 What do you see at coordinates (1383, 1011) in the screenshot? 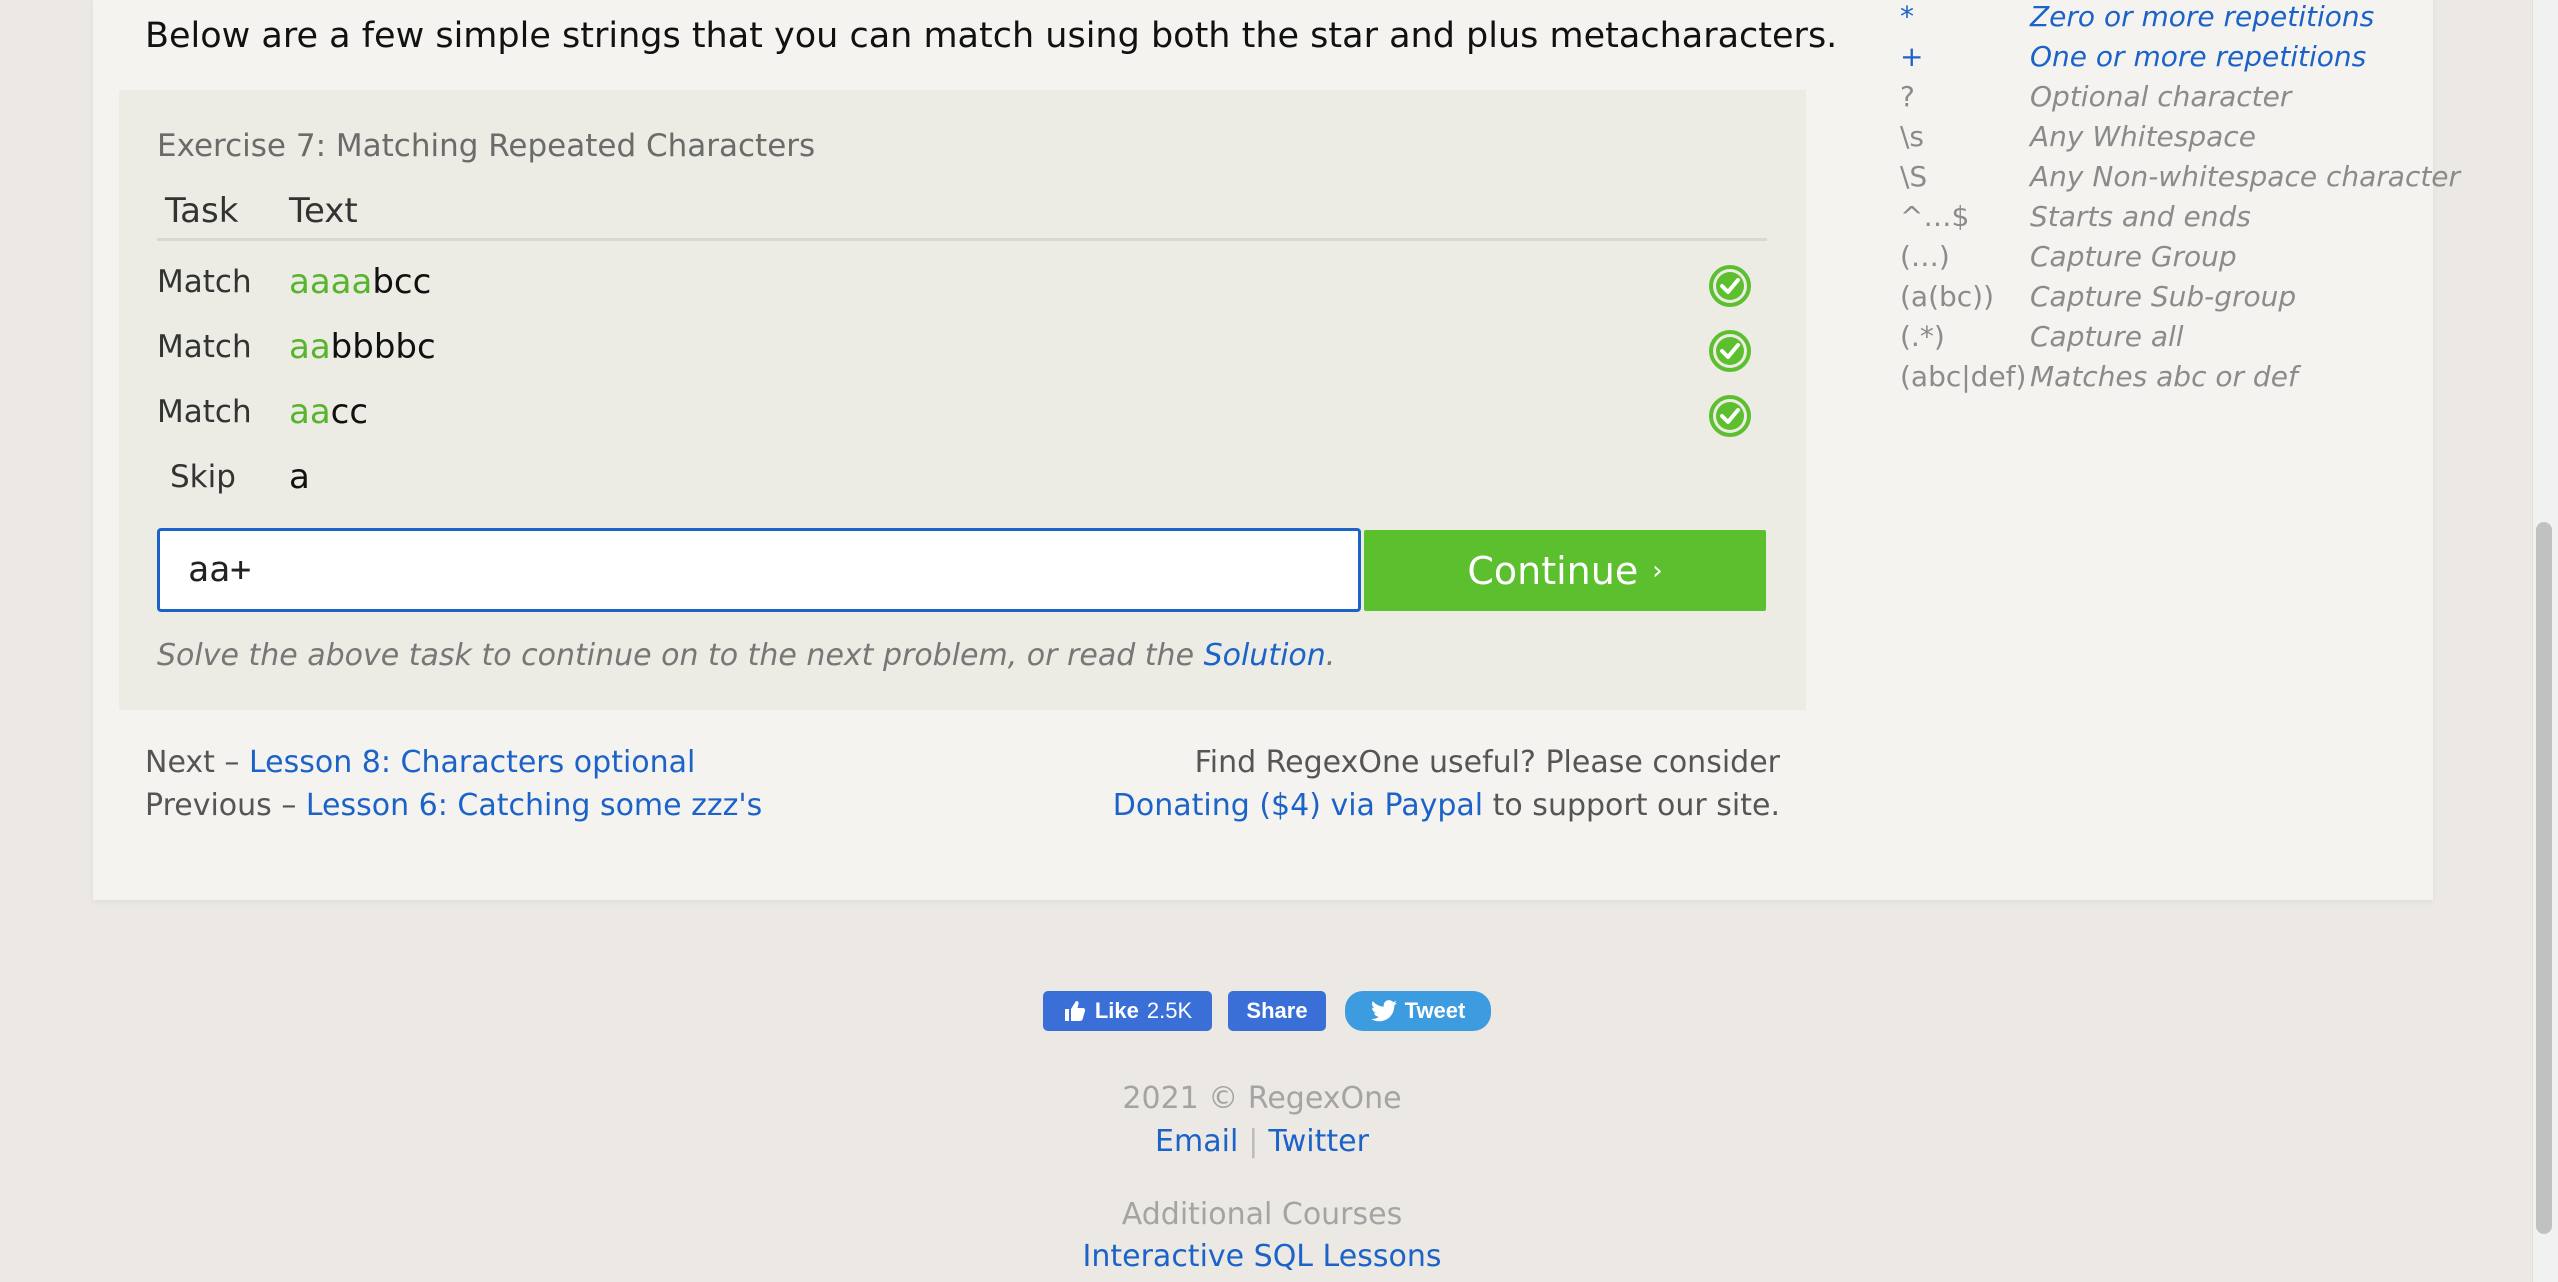
I see `twitter-bird-icon` at bounding box center [1383, 1011].